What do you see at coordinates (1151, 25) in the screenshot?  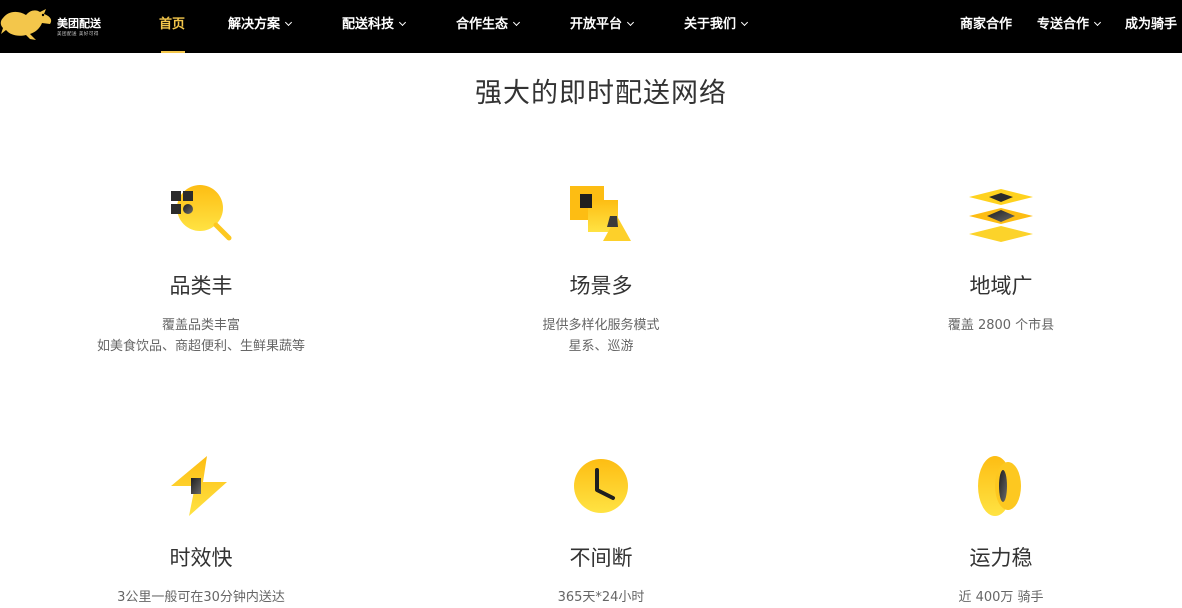 I see `nav-become-rider: 成为骑手` at bounding box center [1151, 25].